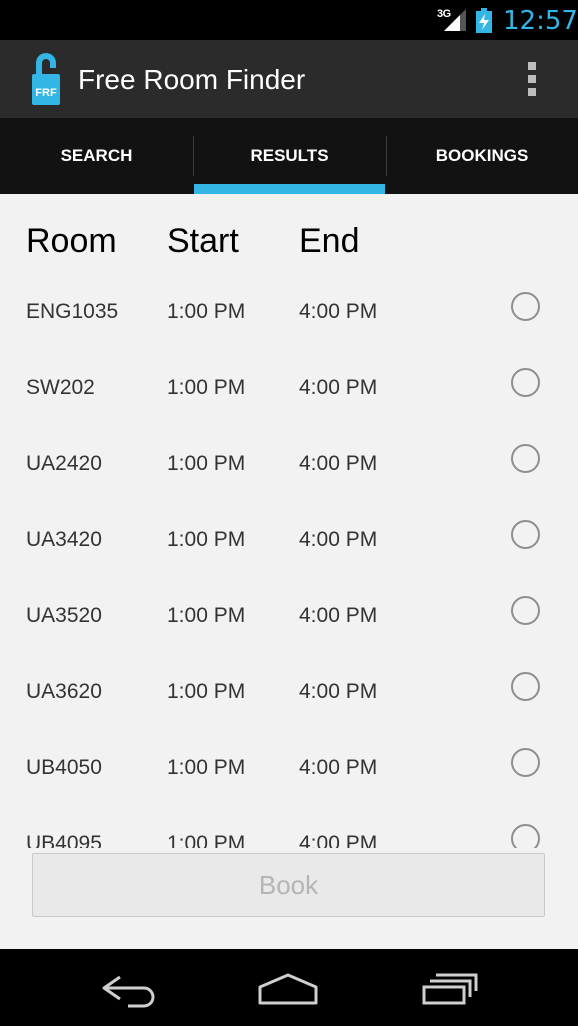  I want to click on status-bar: 3G 12:57, so click(289, 20).